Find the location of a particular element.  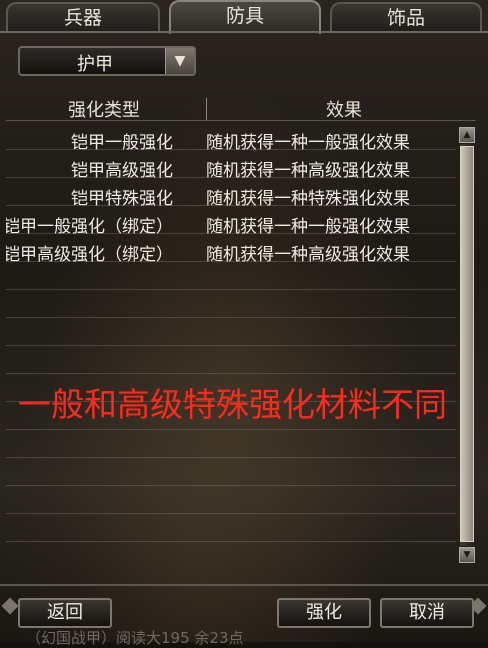

tab-weapons: 兵器 is located at coordinates (83, 17).